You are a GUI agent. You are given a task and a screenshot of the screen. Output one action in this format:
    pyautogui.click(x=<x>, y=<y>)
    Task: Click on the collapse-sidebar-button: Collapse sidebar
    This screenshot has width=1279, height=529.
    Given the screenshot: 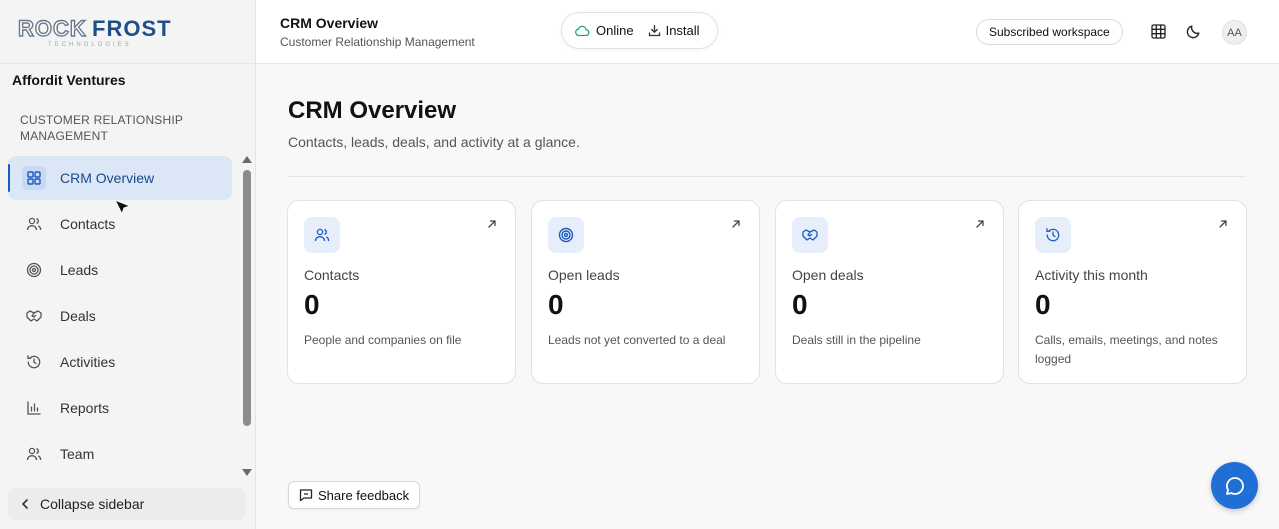 What is the action you would take?
    pyautogui.click(x=127, y=504)
    